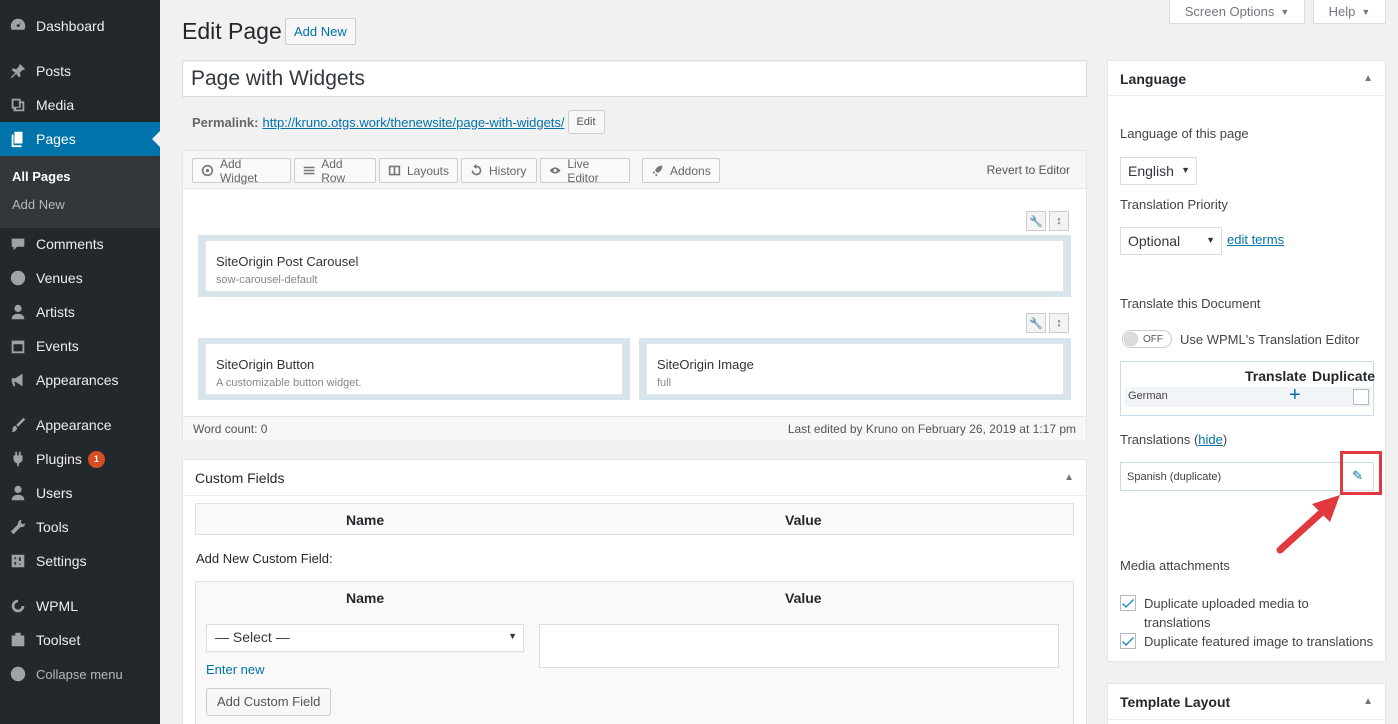 Image resolution: width=1398 pixels, height=724 pixels. What do you see at coordinates (1151, 171) in the screenshot?
I see `language-value: English` at bounding box center [1151, 171].